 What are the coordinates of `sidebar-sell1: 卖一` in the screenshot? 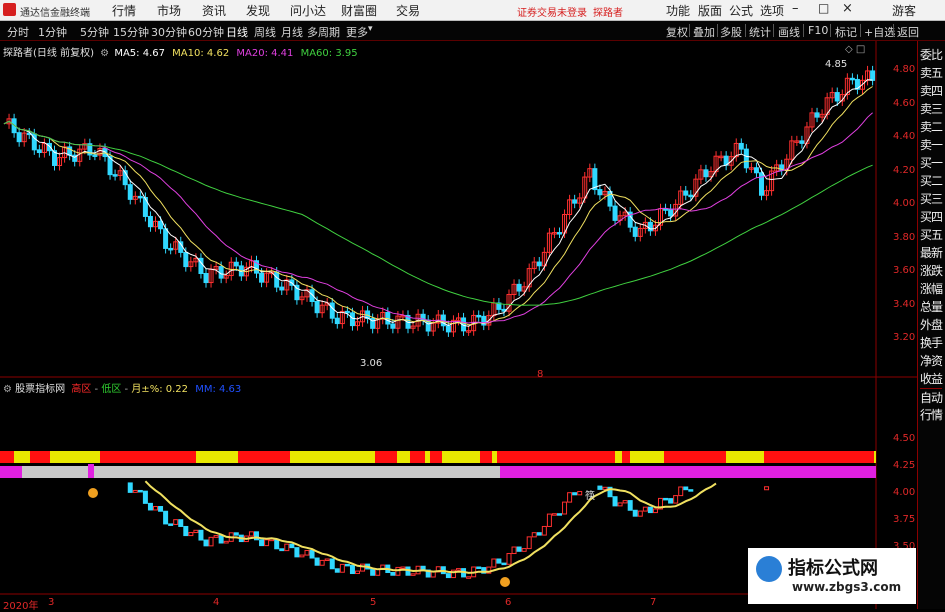 It's located at (931, 144).